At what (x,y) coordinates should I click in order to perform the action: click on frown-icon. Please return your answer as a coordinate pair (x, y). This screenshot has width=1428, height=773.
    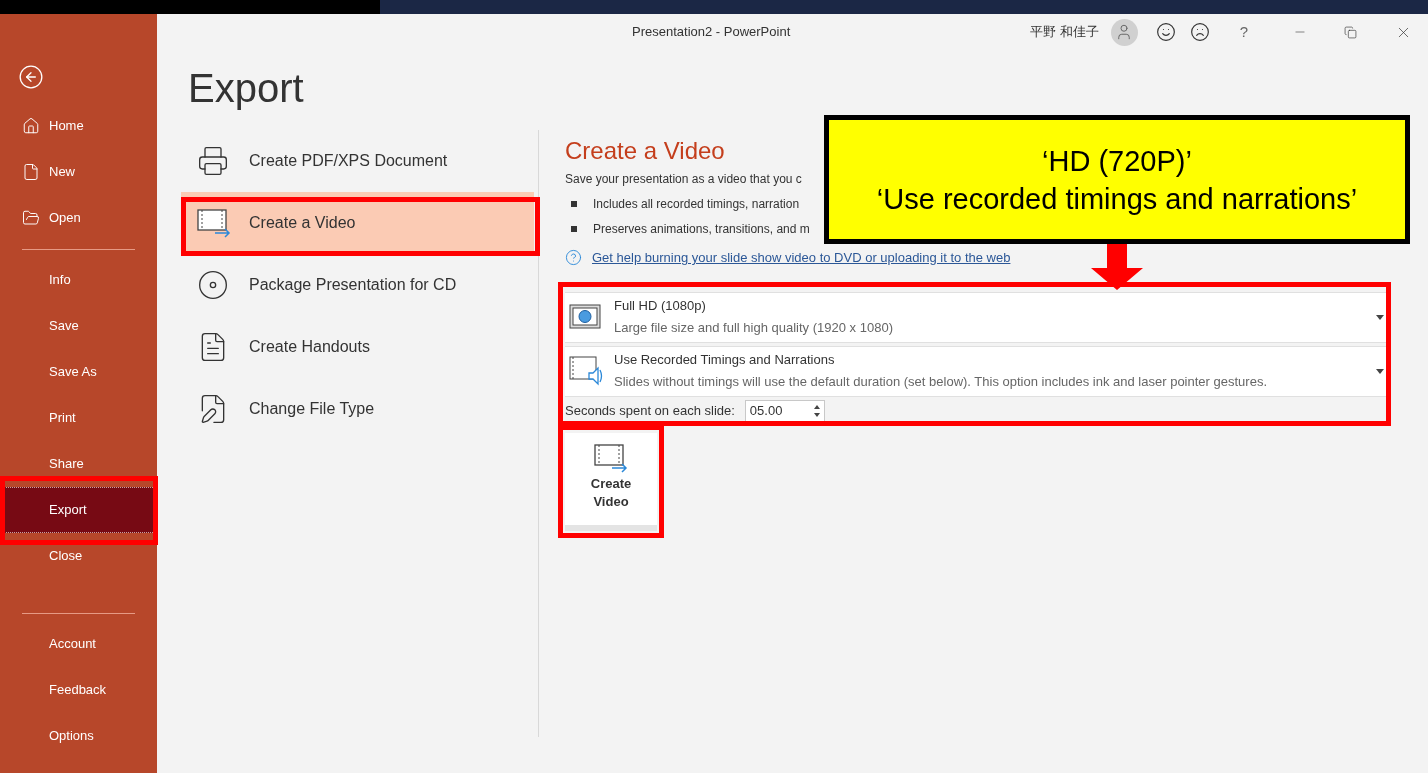
    Looking at the image, I should click on (1199, 32).